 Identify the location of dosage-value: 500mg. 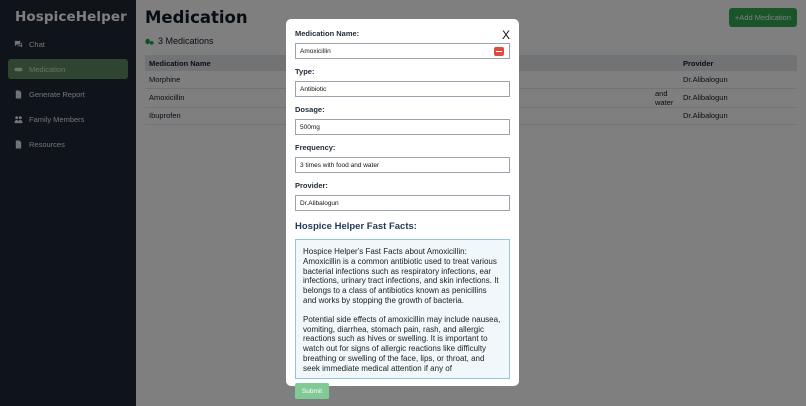
(310, 127).